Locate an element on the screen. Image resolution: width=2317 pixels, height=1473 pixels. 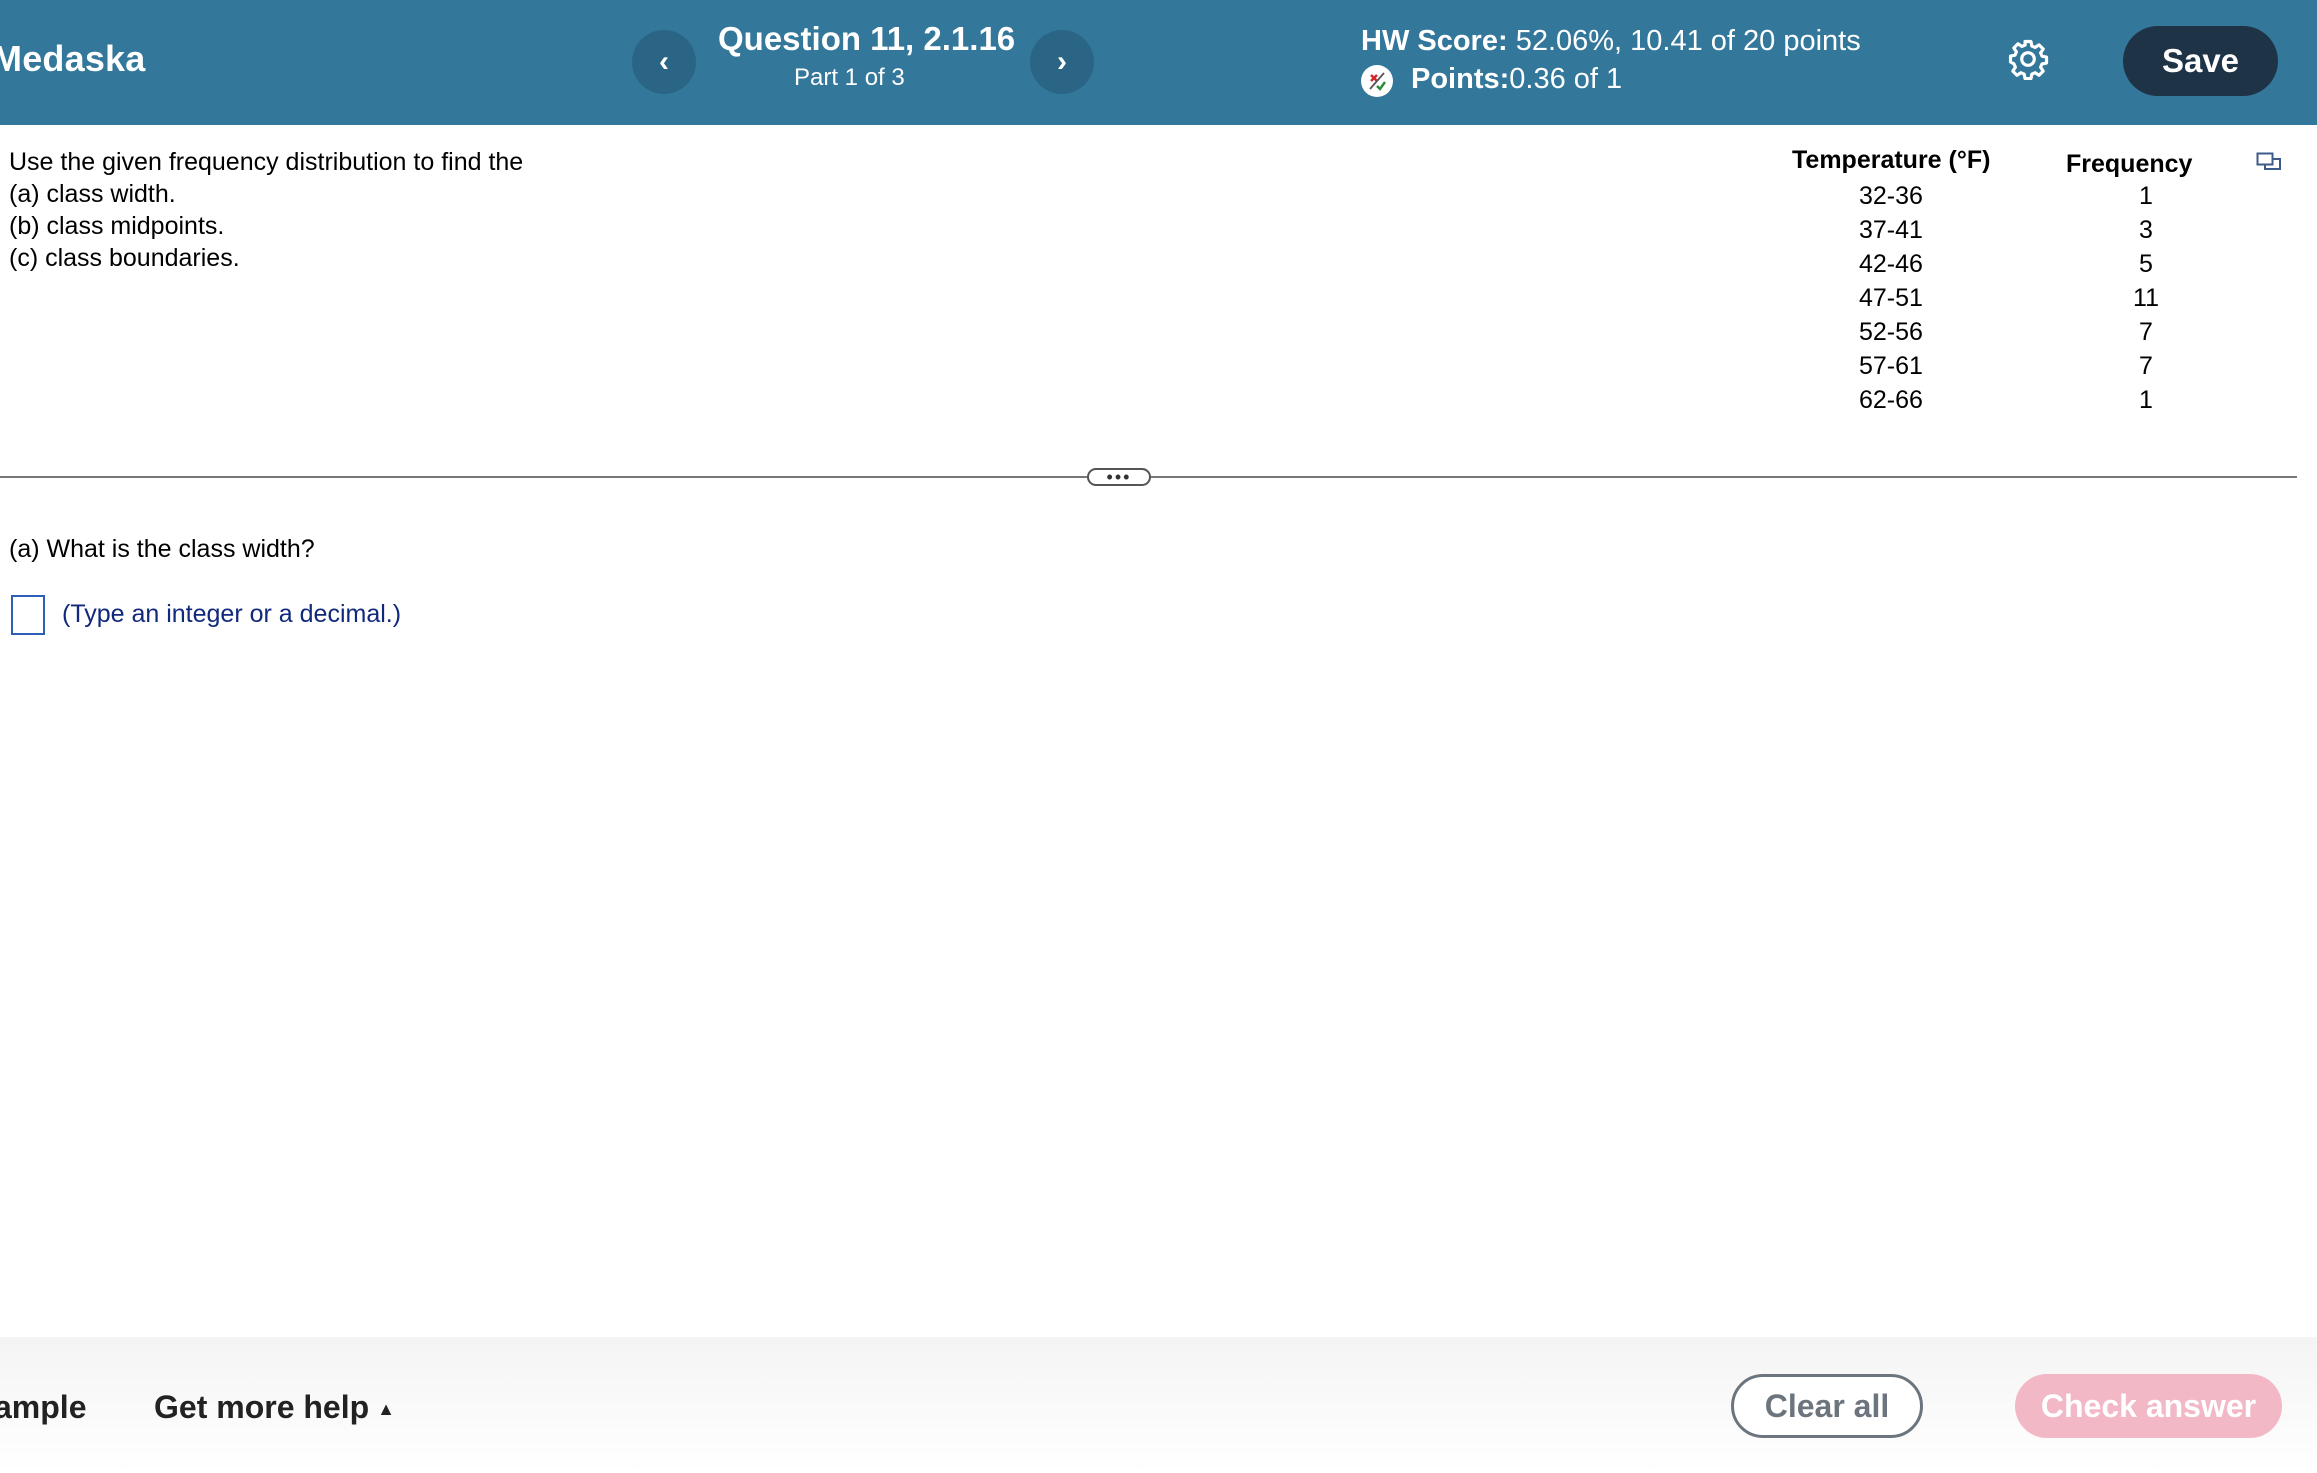
hw-score-value: 52.06%, 10.41 of 20 points is located at coordinates (1684, 41).